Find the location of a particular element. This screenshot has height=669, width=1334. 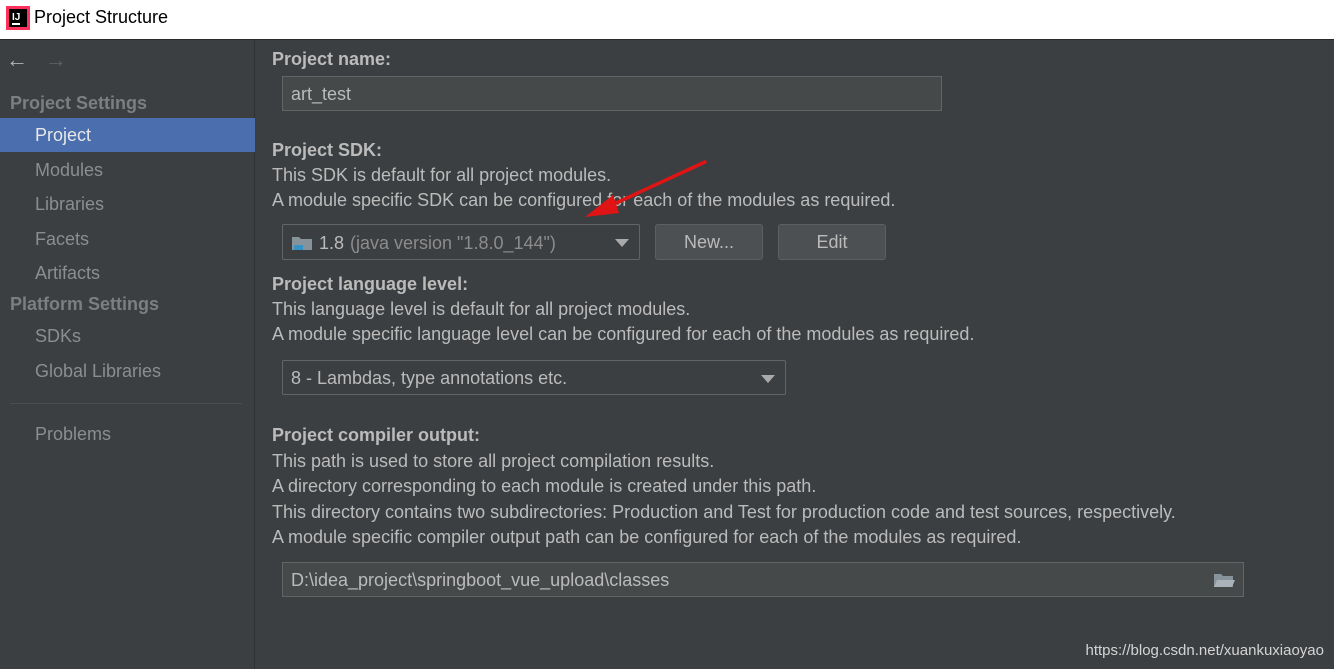

language-level-label: Project language level: is located at coordinates (370, 284).